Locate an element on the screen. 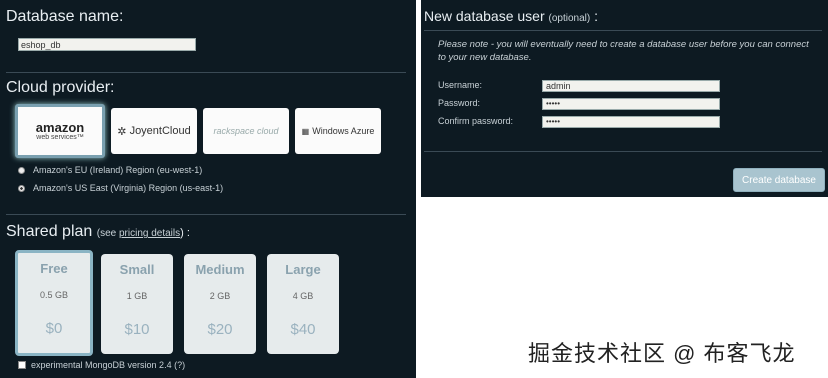 This screenshot has height=378, width=828. plan-name: Medium is located at coordinates (220, 269).